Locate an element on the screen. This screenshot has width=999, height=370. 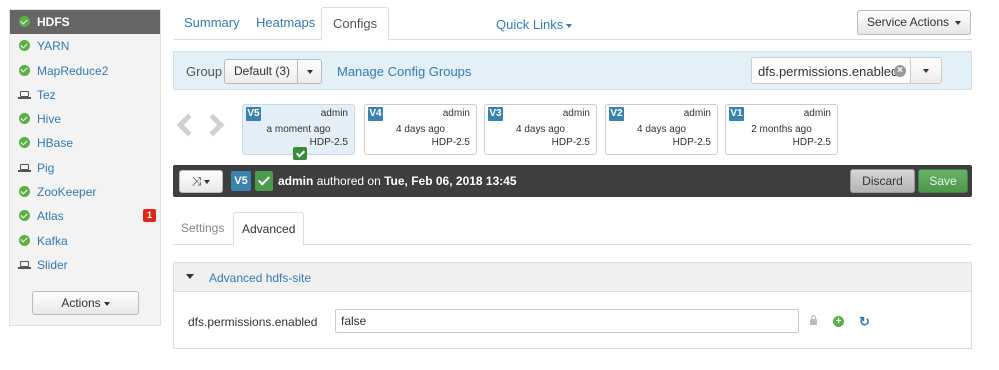
version-box-v3: V3 admin 4 days ago HDP-2.5 is located at coordinates (540, 129).